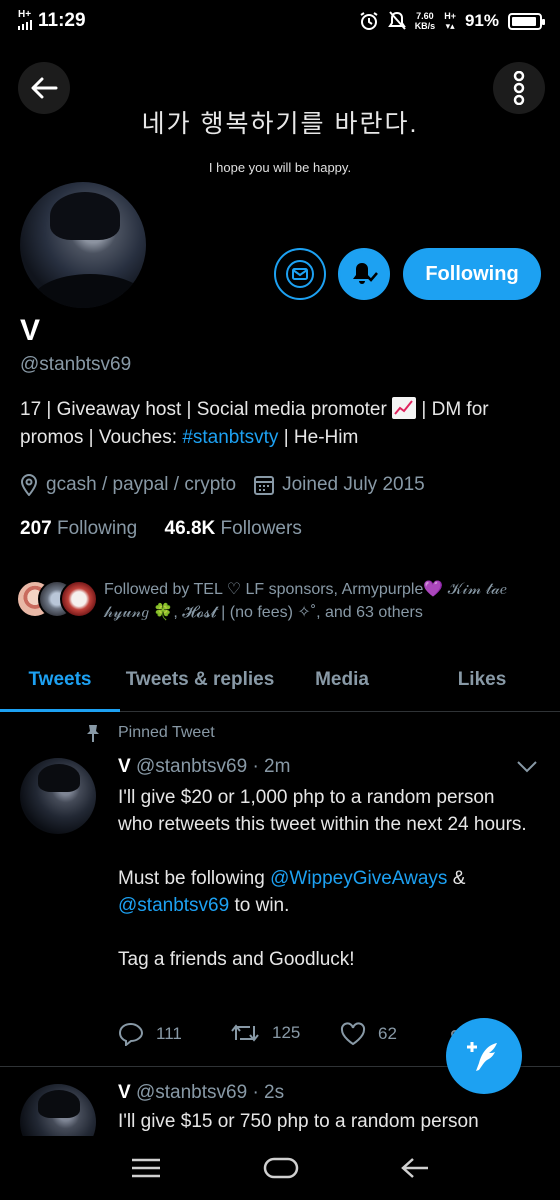 This screenshot has width=560, height=1200. I want to click on tweet-header: V @stanbtsv69 · 2s, so click(201, 1093).